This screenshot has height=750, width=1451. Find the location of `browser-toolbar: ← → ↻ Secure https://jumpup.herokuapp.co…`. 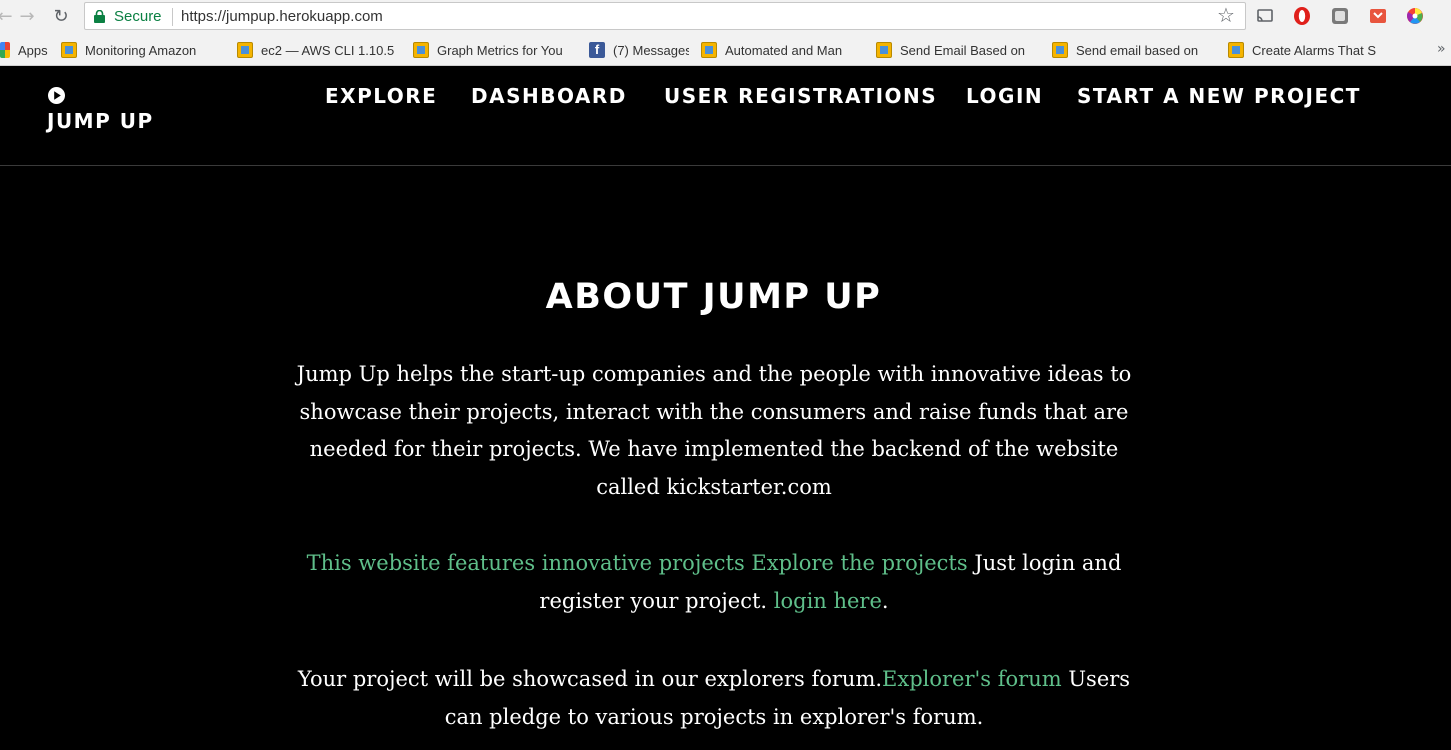

browser-toolbar: ← → ↻ Secure https://jumpup.herokuapp.co… is located at coordinates (725, 16).